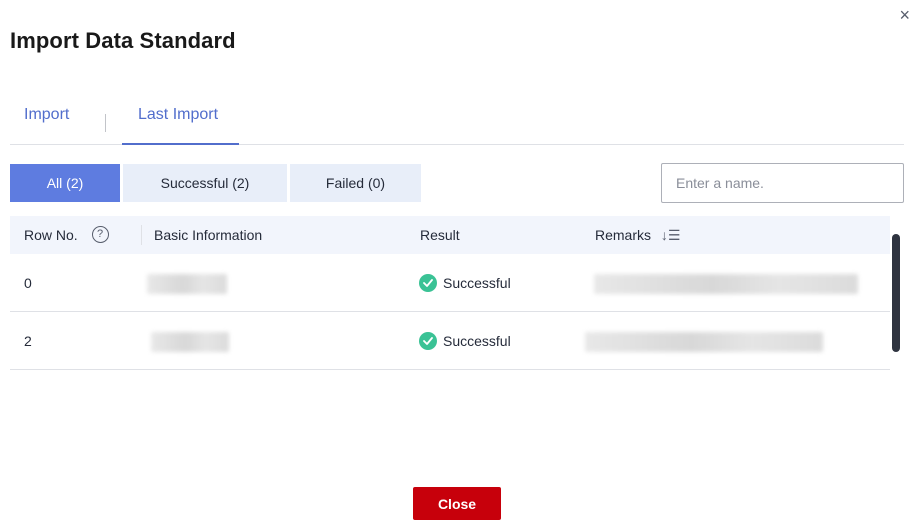 The width and height of the screenshot is (910, 520). I want to click on search-box, so click(782, 183).